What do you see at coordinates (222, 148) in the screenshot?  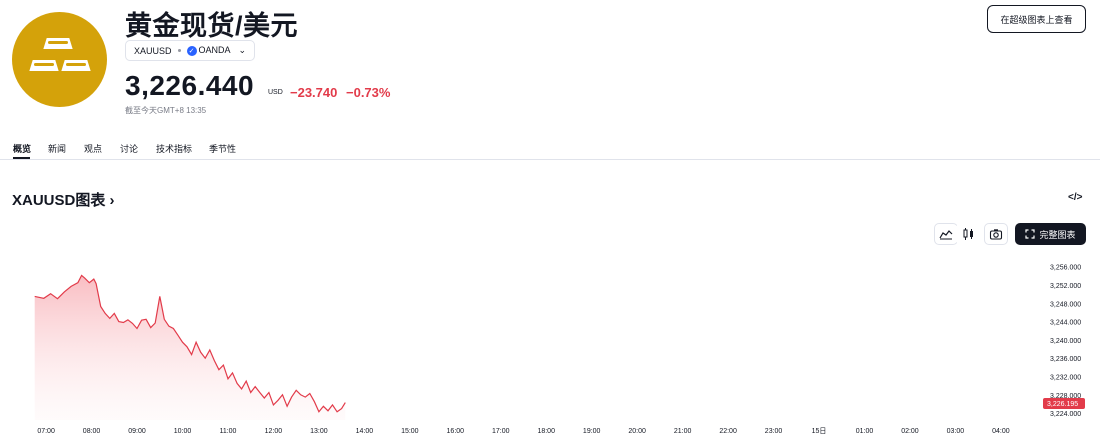 I see `tab-seasonals: 季节性` at bounding box center [222, 148].